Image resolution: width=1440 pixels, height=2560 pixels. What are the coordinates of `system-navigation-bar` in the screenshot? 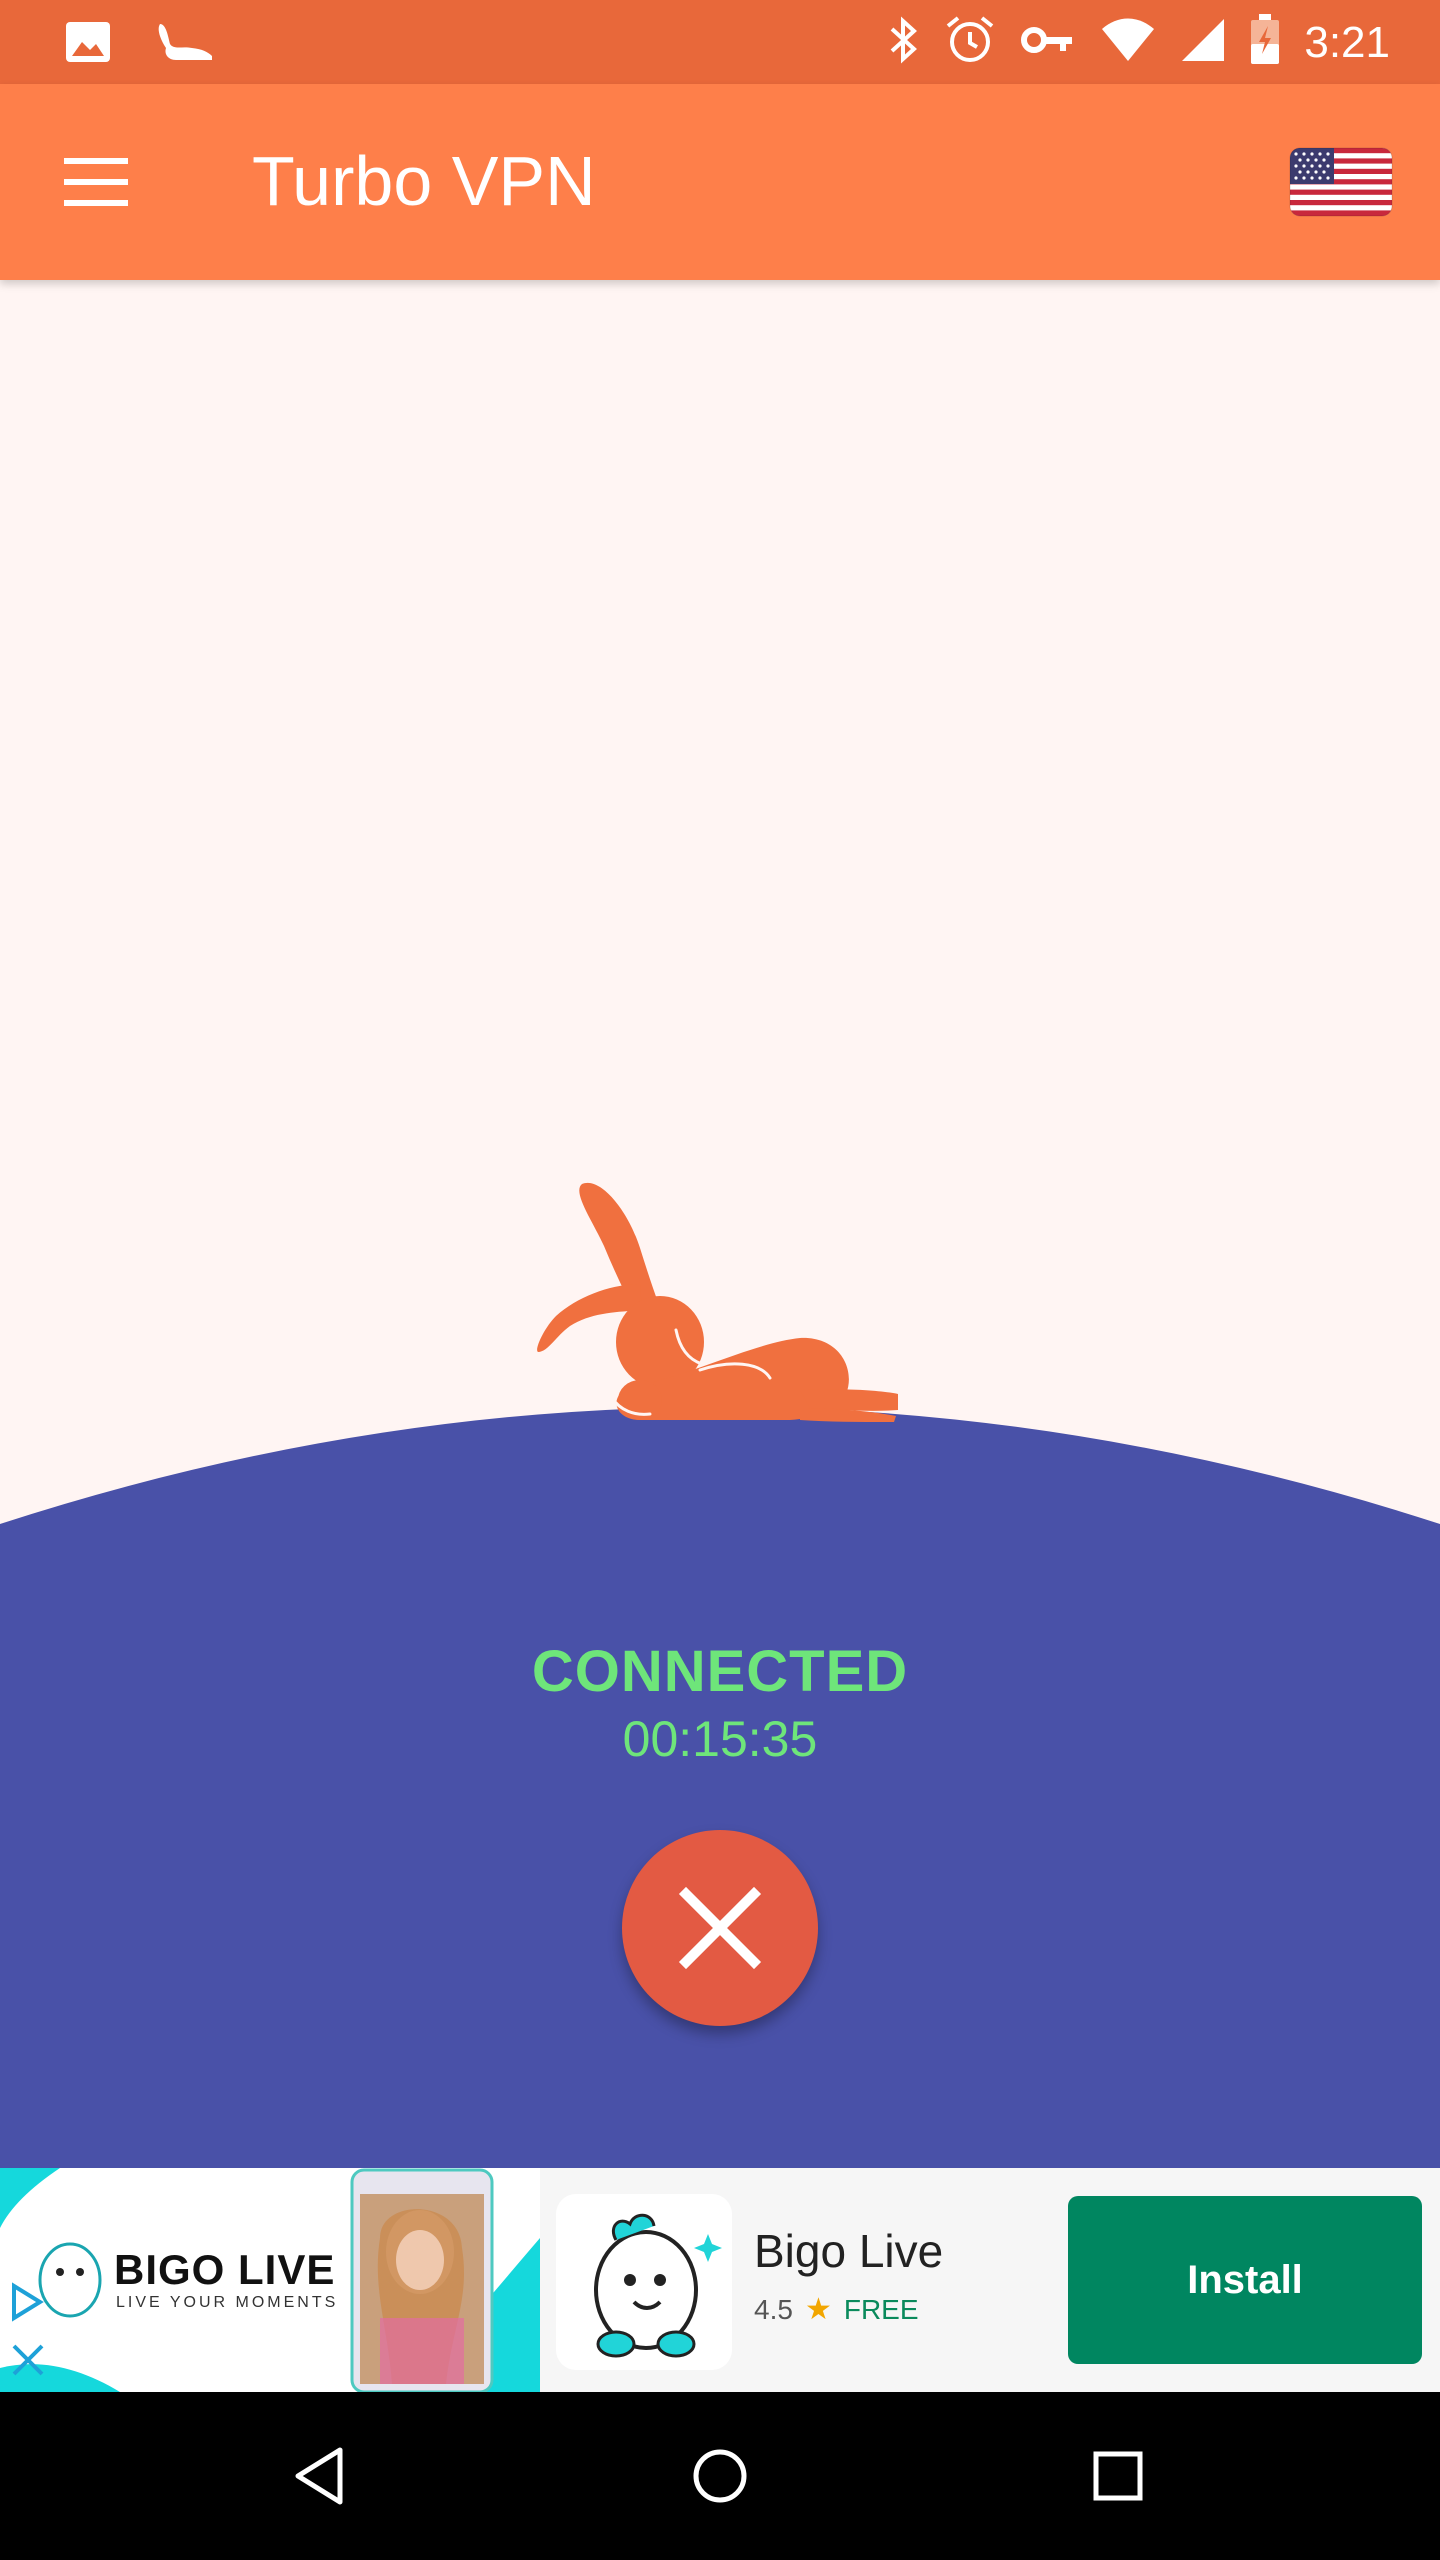 It's located at (720, 2476).